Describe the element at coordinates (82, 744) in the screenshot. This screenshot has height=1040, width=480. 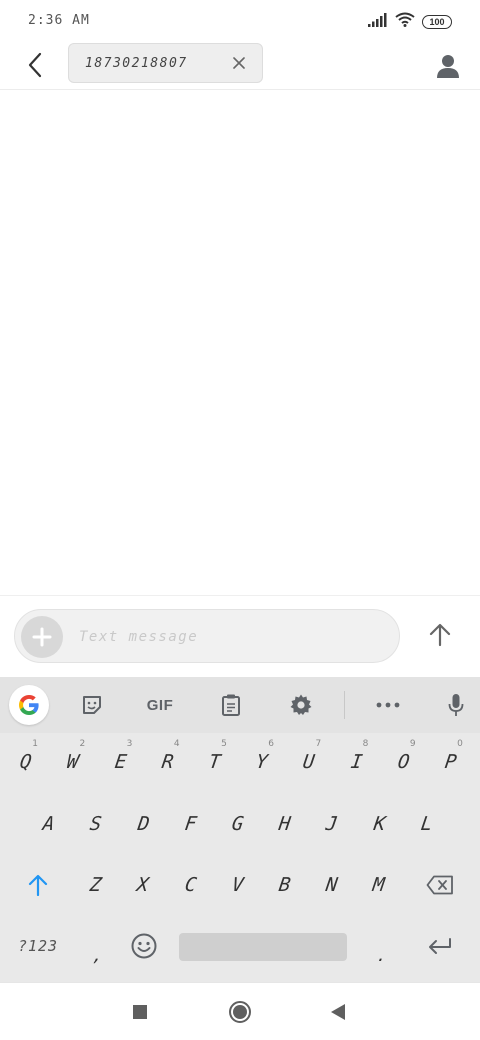
I see `key-hint-label: 2` at that location.